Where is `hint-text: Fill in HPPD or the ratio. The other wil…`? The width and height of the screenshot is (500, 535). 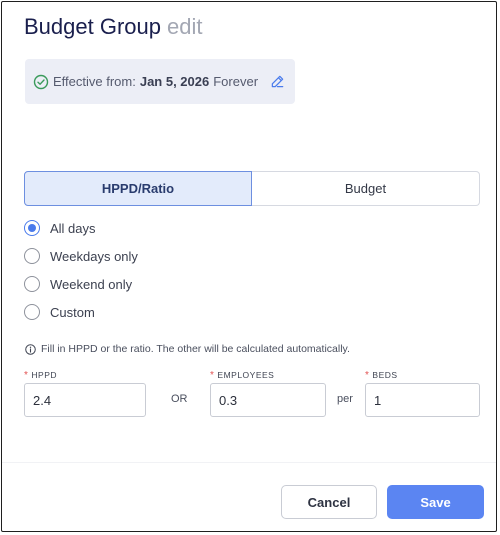 hint-text: Fill in HPPD or the ratio. The other wil… is located at coordinates (195, 349).